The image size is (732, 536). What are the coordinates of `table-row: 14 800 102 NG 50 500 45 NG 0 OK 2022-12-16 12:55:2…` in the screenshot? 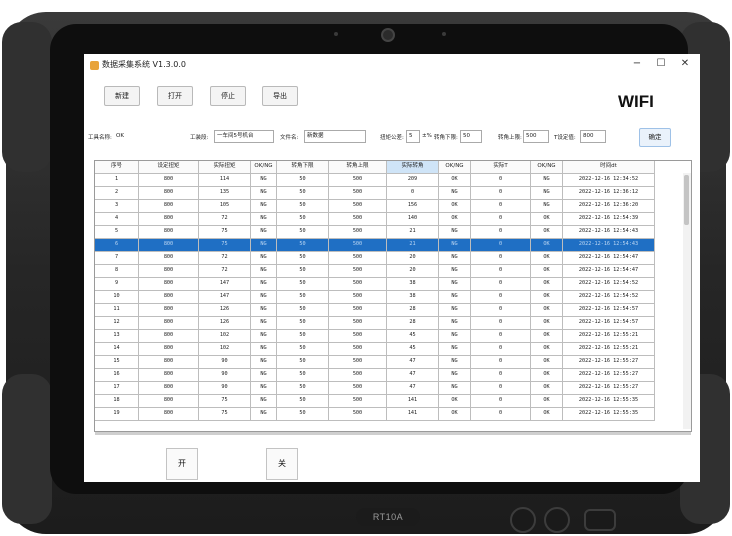 It's located at (388, 349).